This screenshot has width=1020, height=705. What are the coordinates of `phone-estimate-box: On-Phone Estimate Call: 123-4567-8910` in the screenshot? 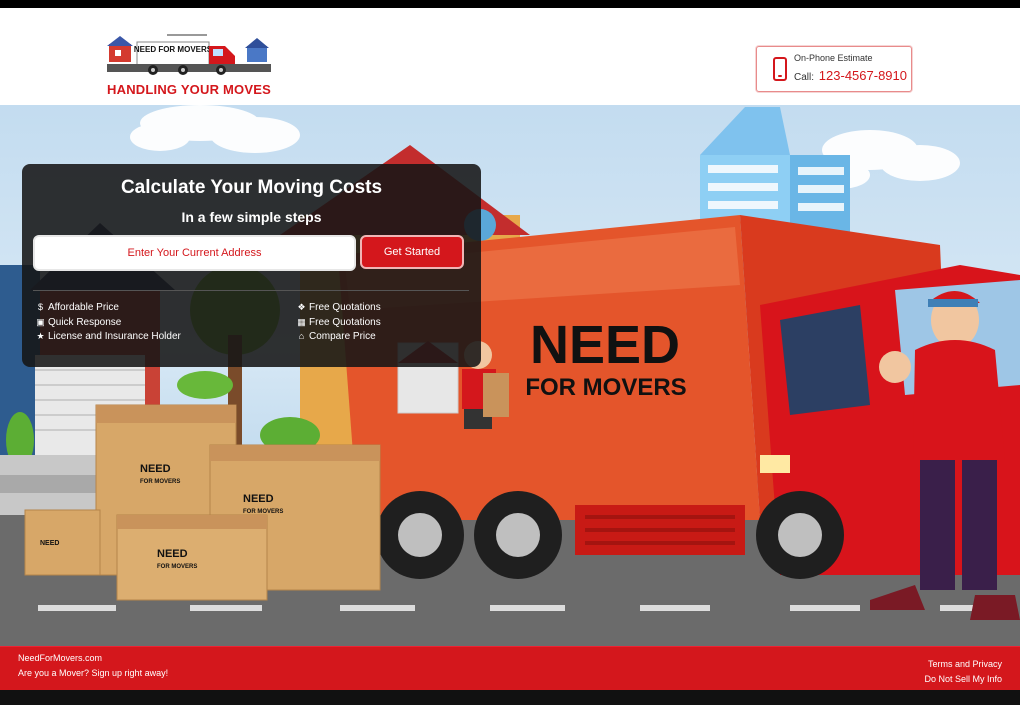 It's located at (834, 69).